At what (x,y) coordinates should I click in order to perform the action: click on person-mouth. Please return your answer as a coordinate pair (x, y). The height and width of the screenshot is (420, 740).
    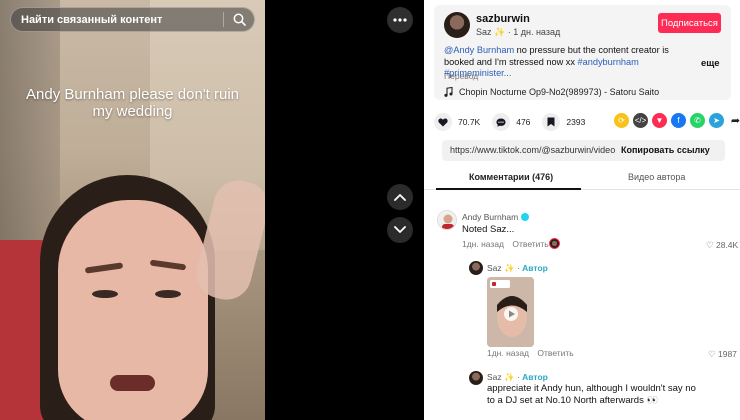
    Looking at the image, I should click on (132, 383).